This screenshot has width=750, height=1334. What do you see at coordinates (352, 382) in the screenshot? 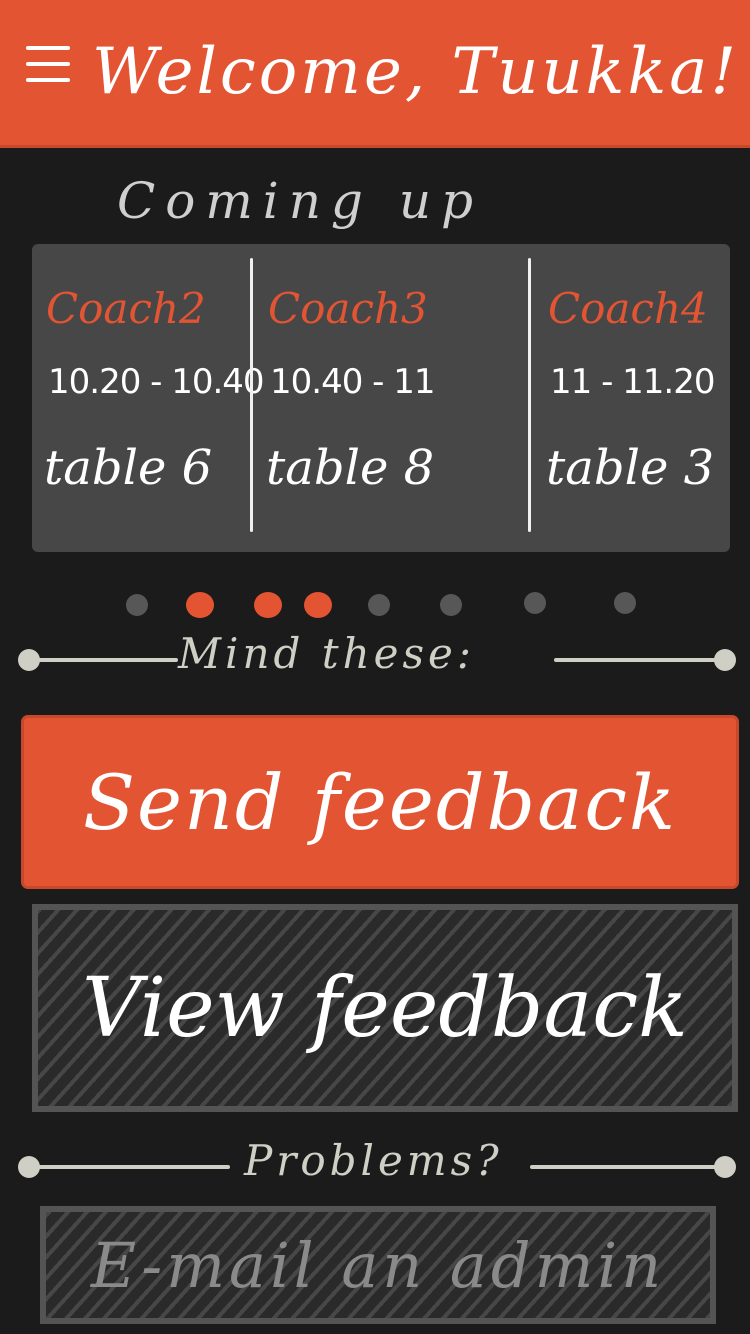
I see `session-time: 10.40 - 11` at bounding box center [352, 382].